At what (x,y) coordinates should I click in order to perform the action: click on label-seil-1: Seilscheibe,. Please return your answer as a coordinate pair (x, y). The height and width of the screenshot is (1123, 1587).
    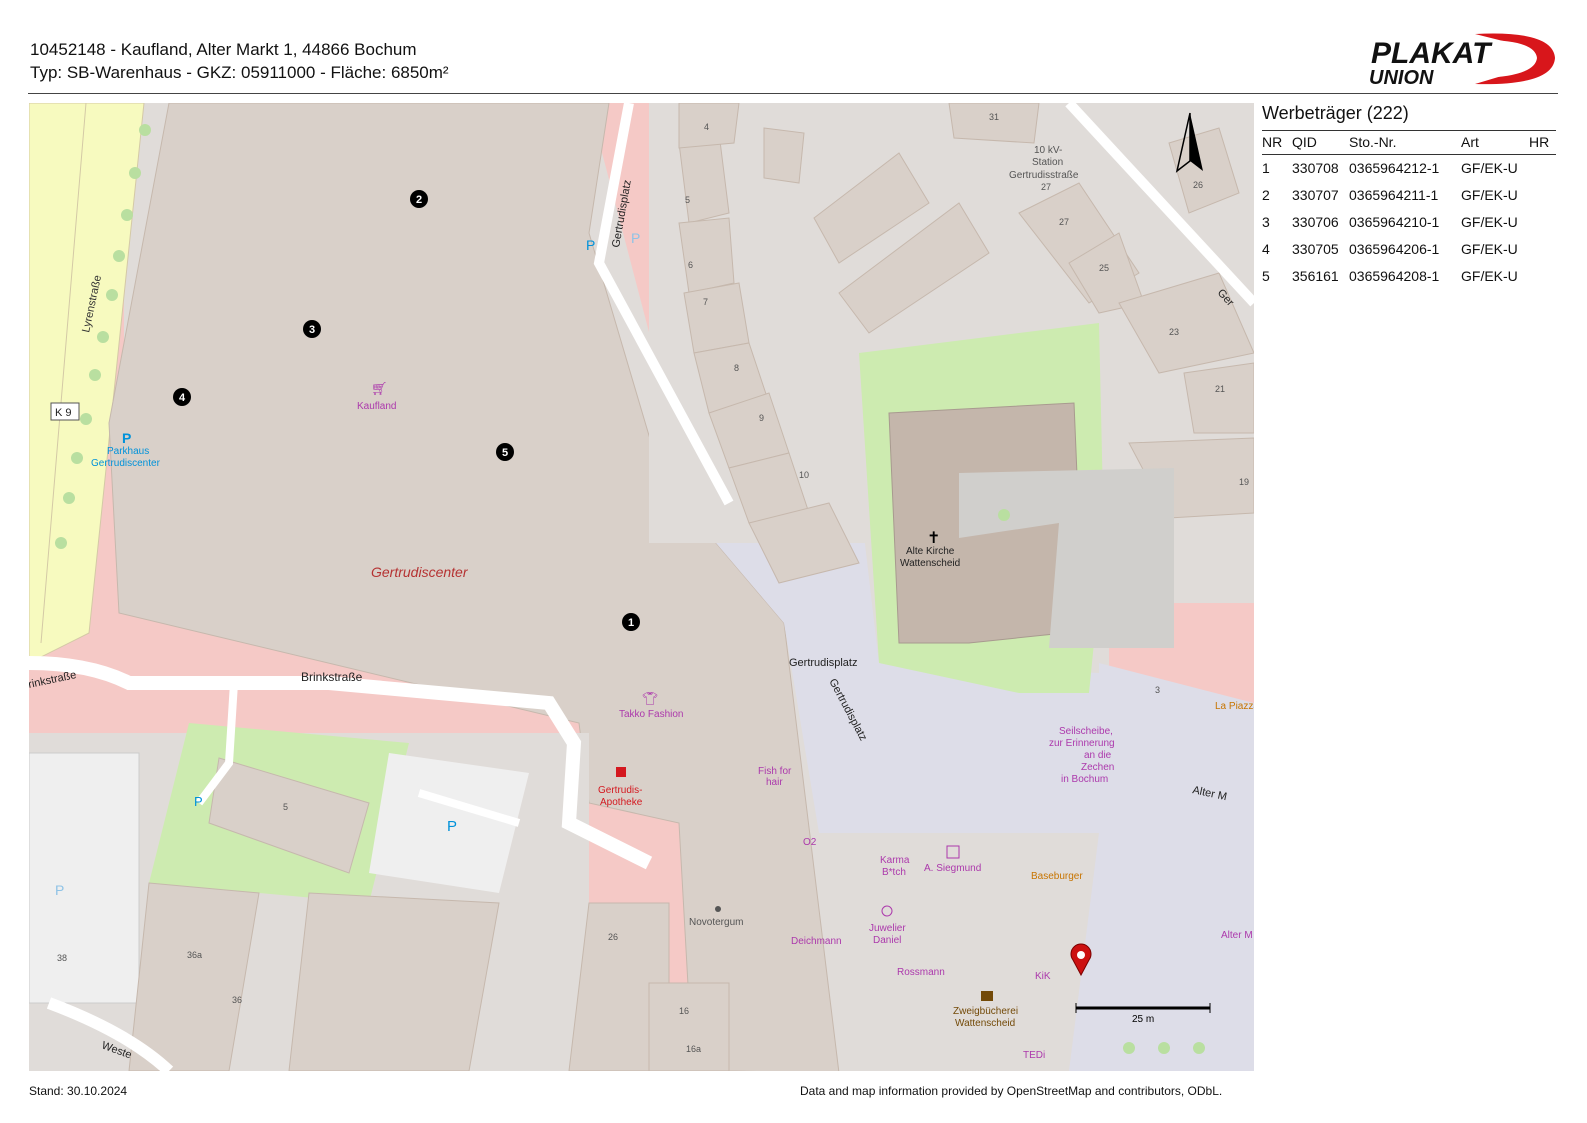
    Looking at the image, I should click on (1086, 731).